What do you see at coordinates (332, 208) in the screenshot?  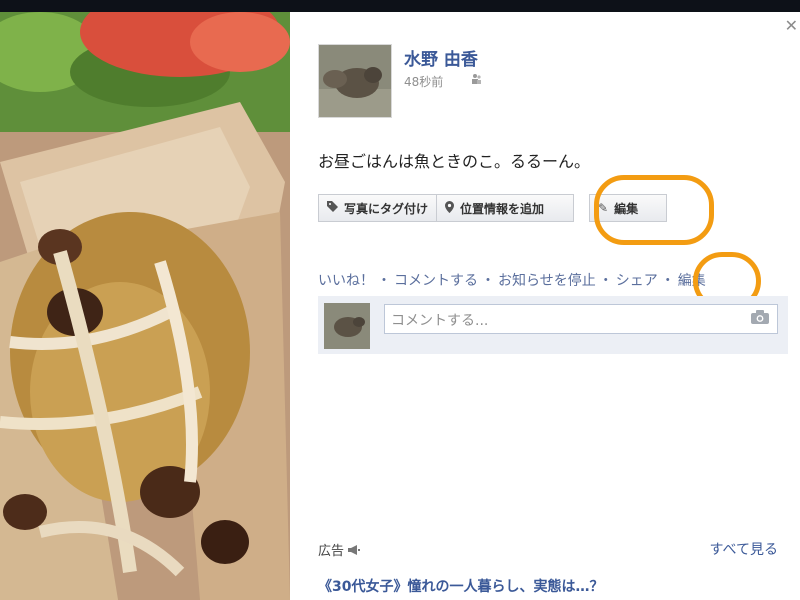 I see `tag-icon` at bounding box center [332, 208].